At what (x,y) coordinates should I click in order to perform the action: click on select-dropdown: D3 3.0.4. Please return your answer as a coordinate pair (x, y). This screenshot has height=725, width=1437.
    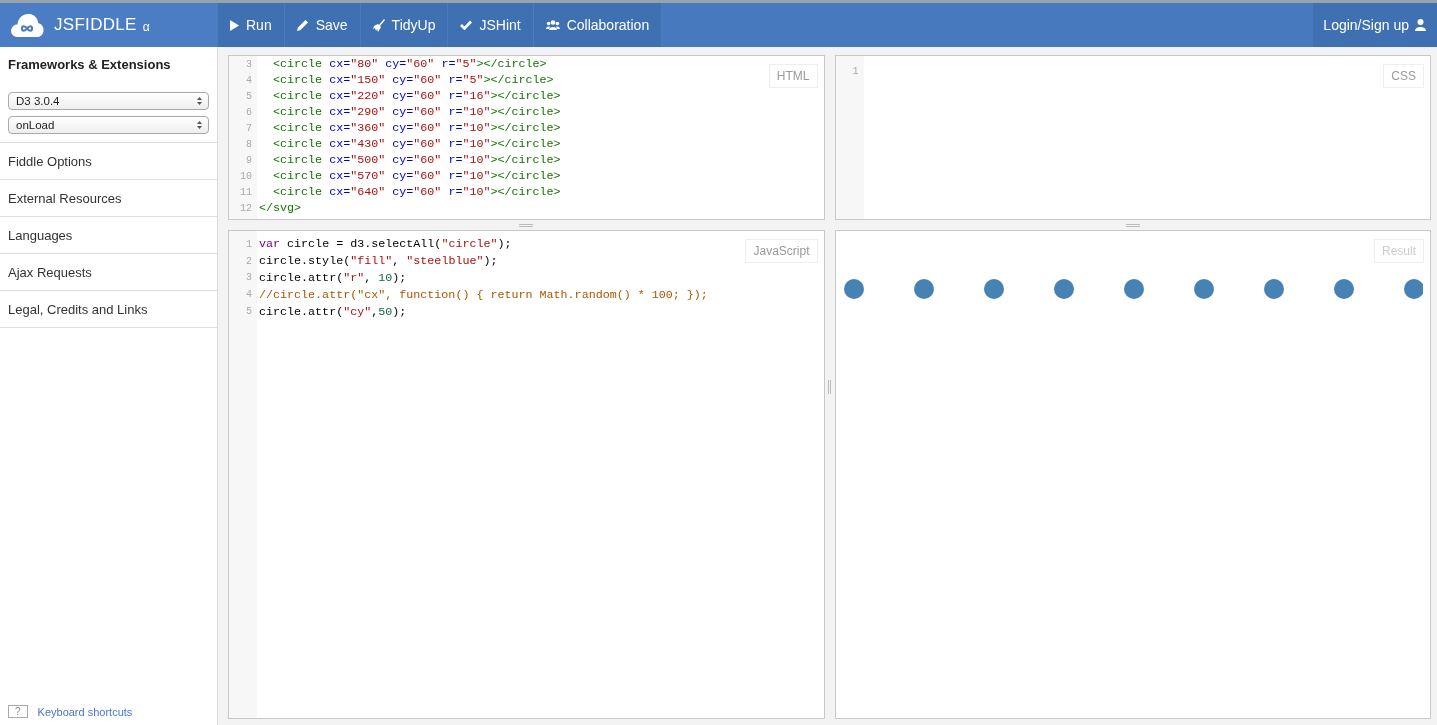
    Looking at the image, I should click on (108, 101).